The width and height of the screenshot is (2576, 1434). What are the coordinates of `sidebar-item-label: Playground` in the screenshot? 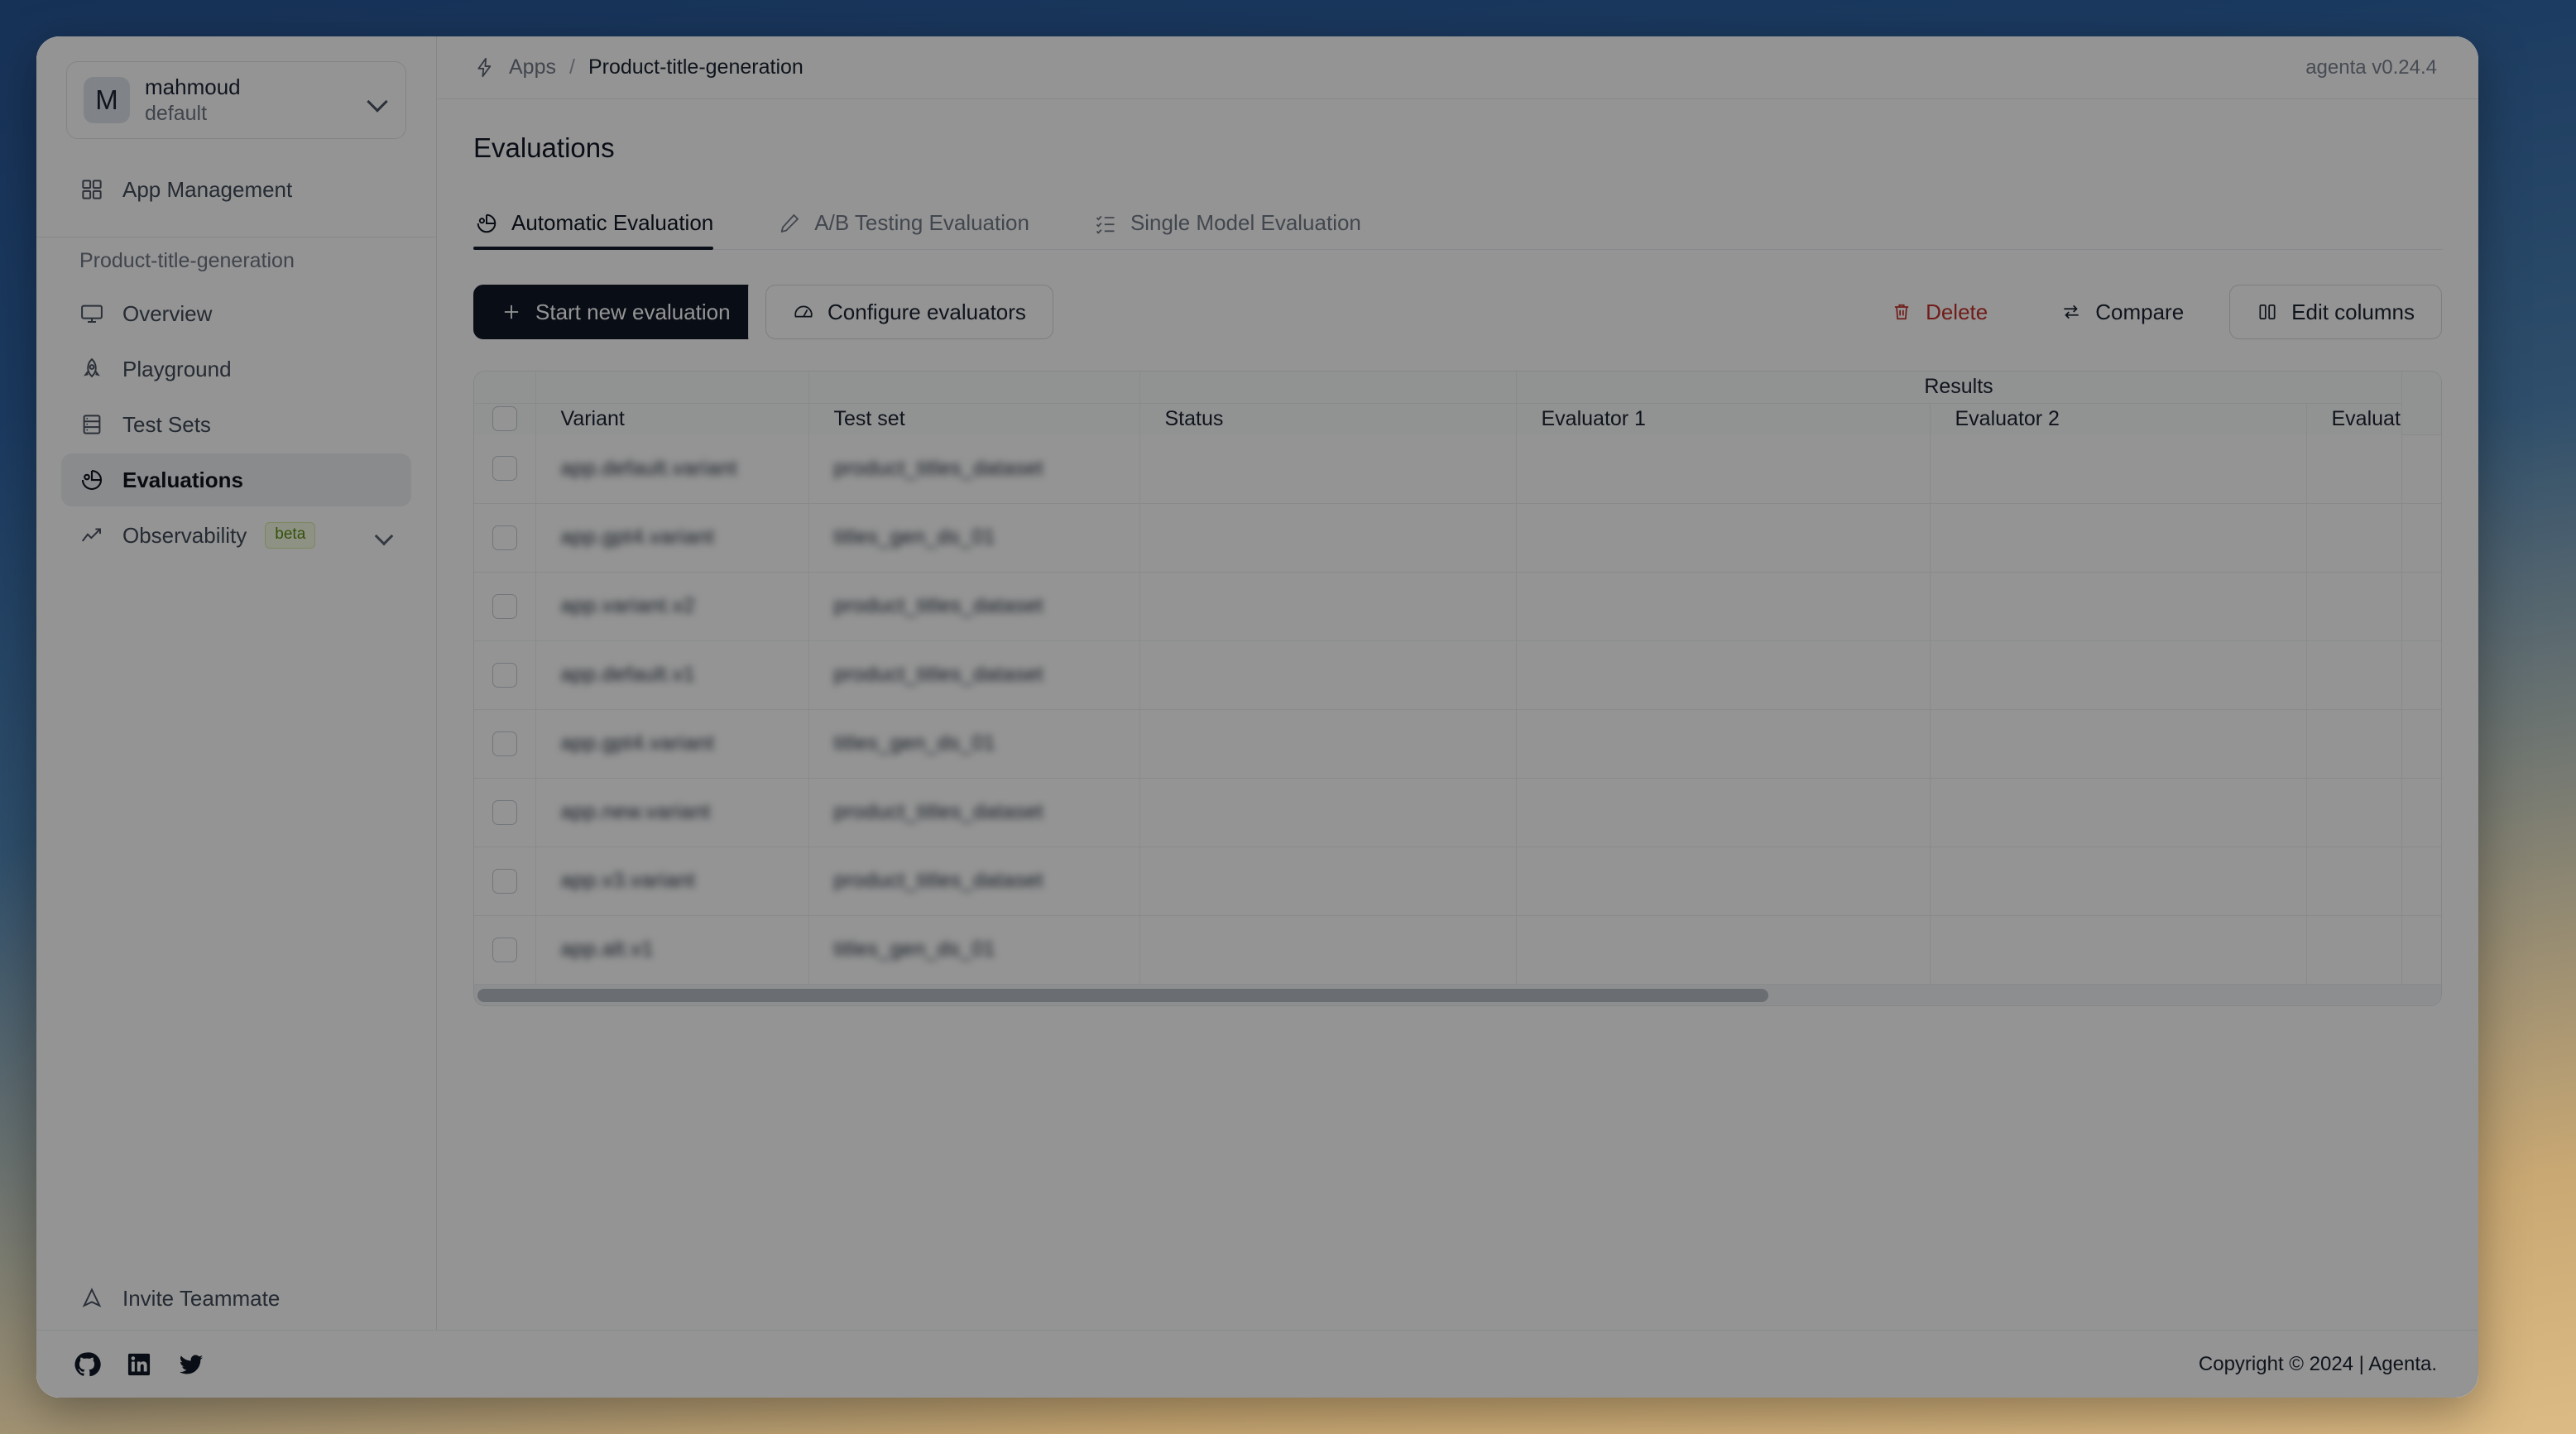 It's located at (177, 369).